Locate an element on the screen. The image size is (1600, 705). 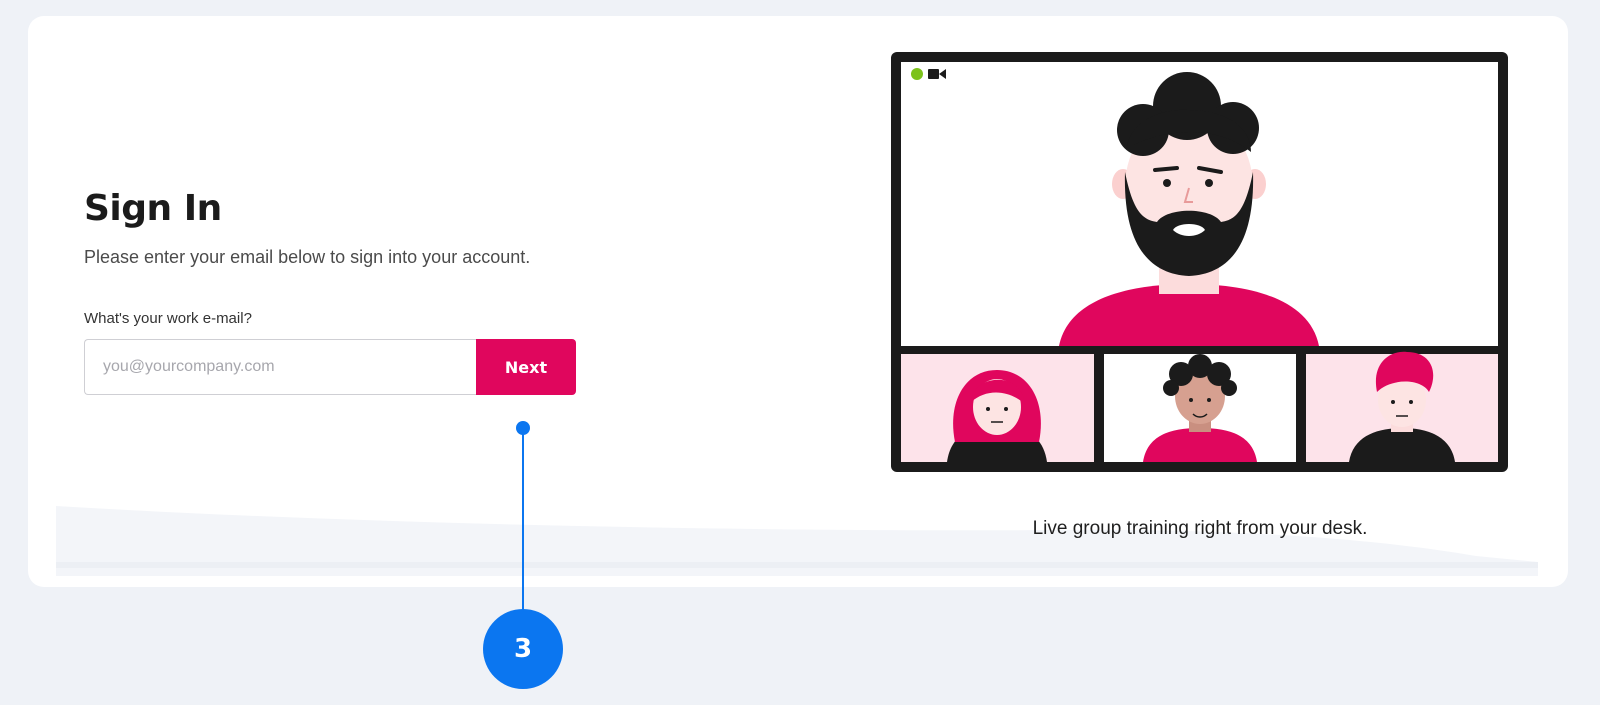
green-dot-icon is located at coordinates (917, 74).